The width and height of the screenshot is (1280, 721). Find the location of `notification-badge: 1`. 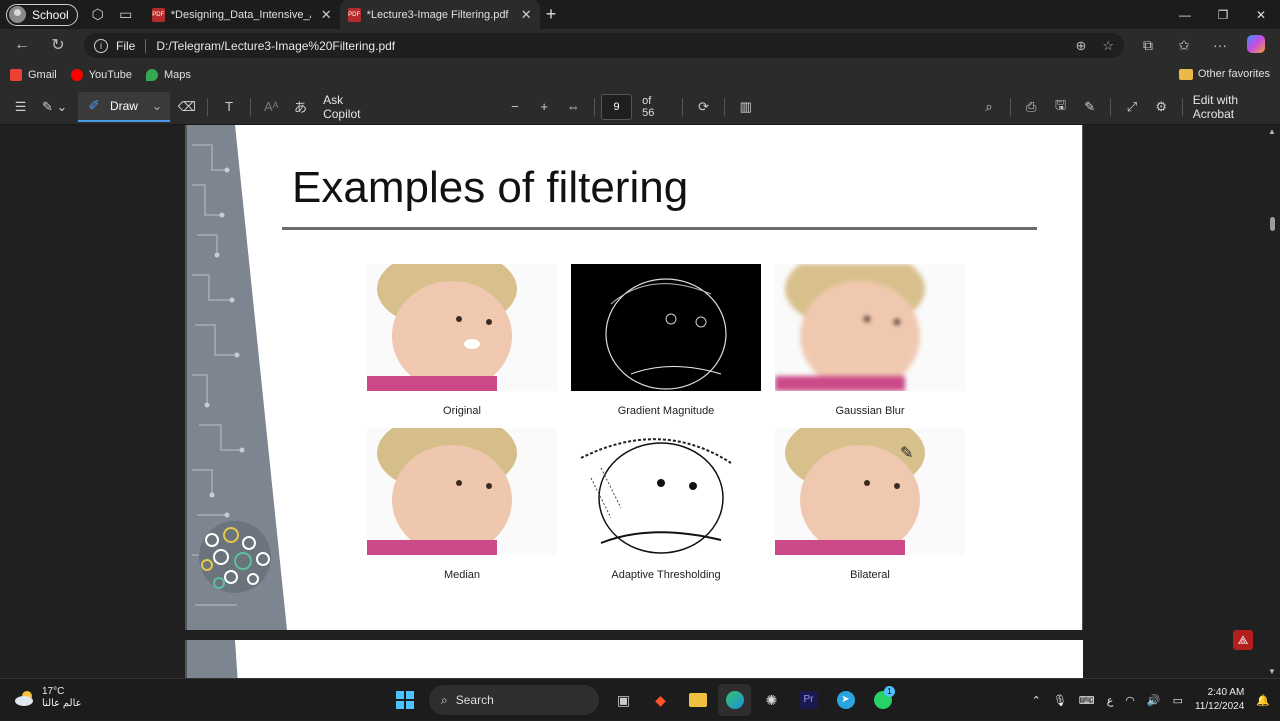

notification-badge: 1 is located at coordinates (889, 691).